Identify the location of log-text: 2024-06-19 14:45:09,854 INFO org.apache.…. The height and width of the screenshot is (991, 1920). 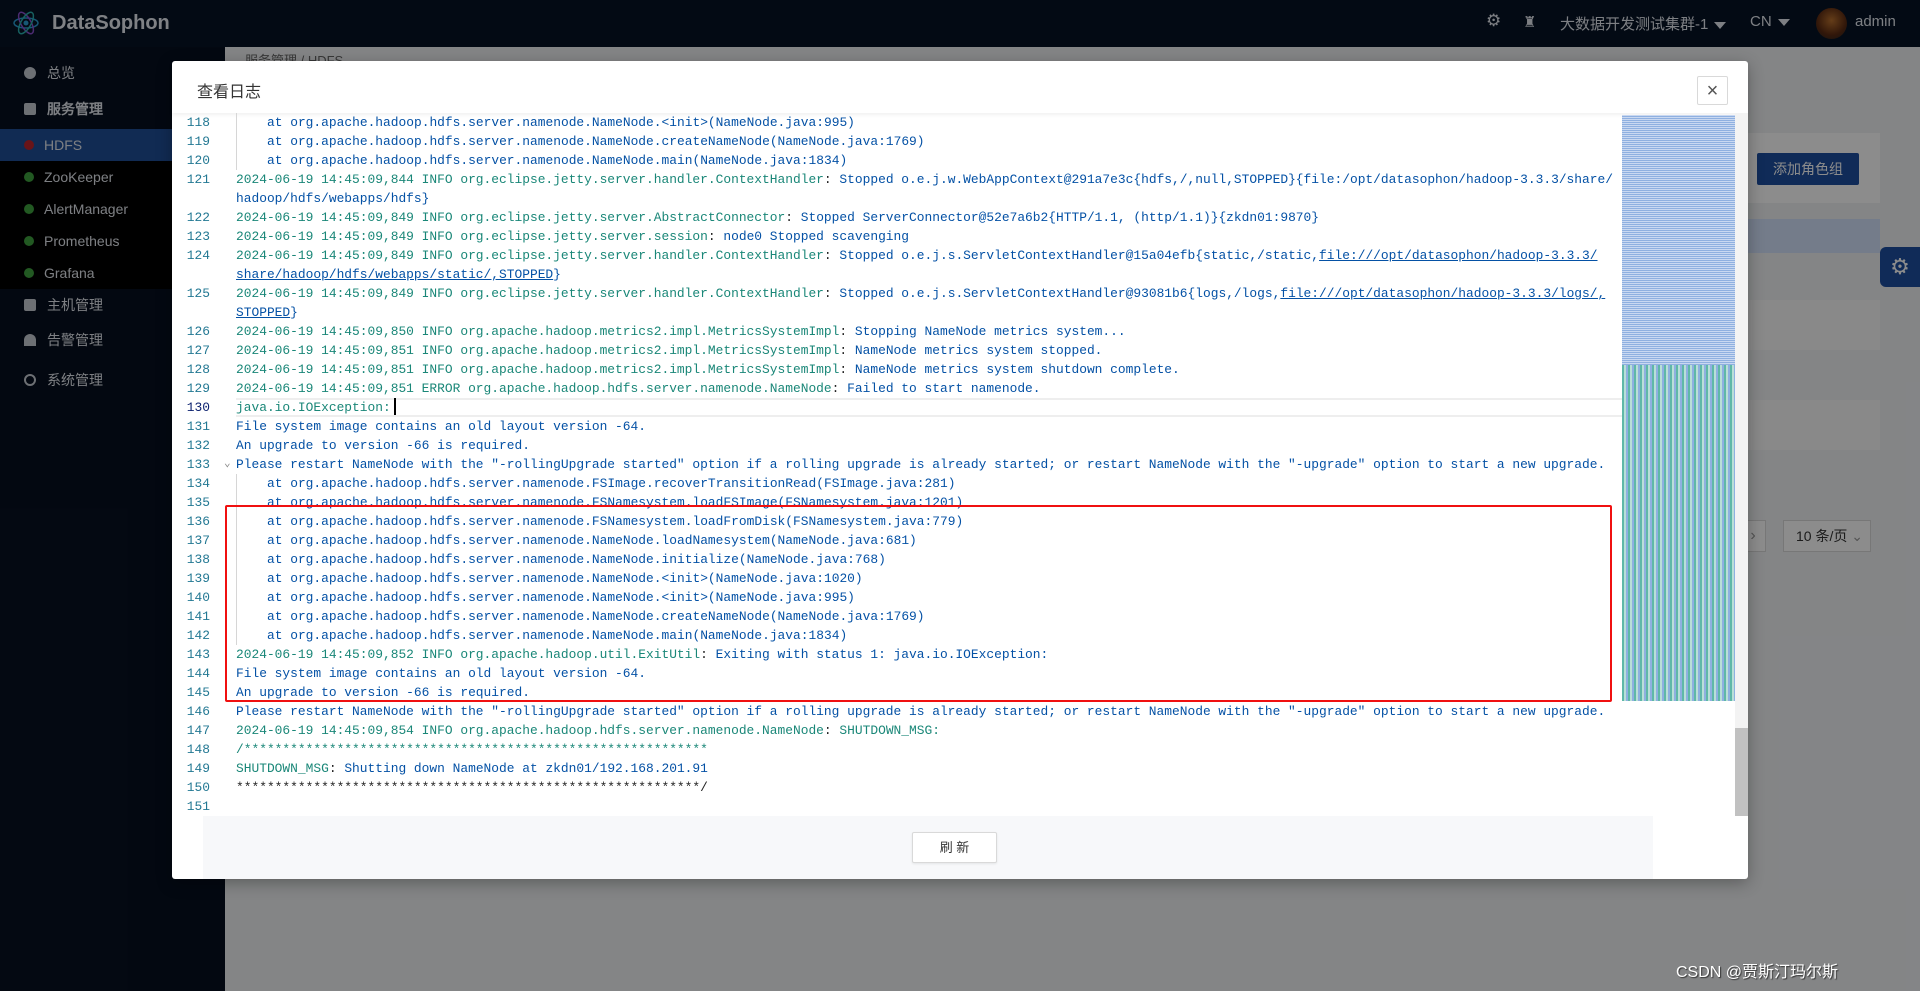
(588, 730).